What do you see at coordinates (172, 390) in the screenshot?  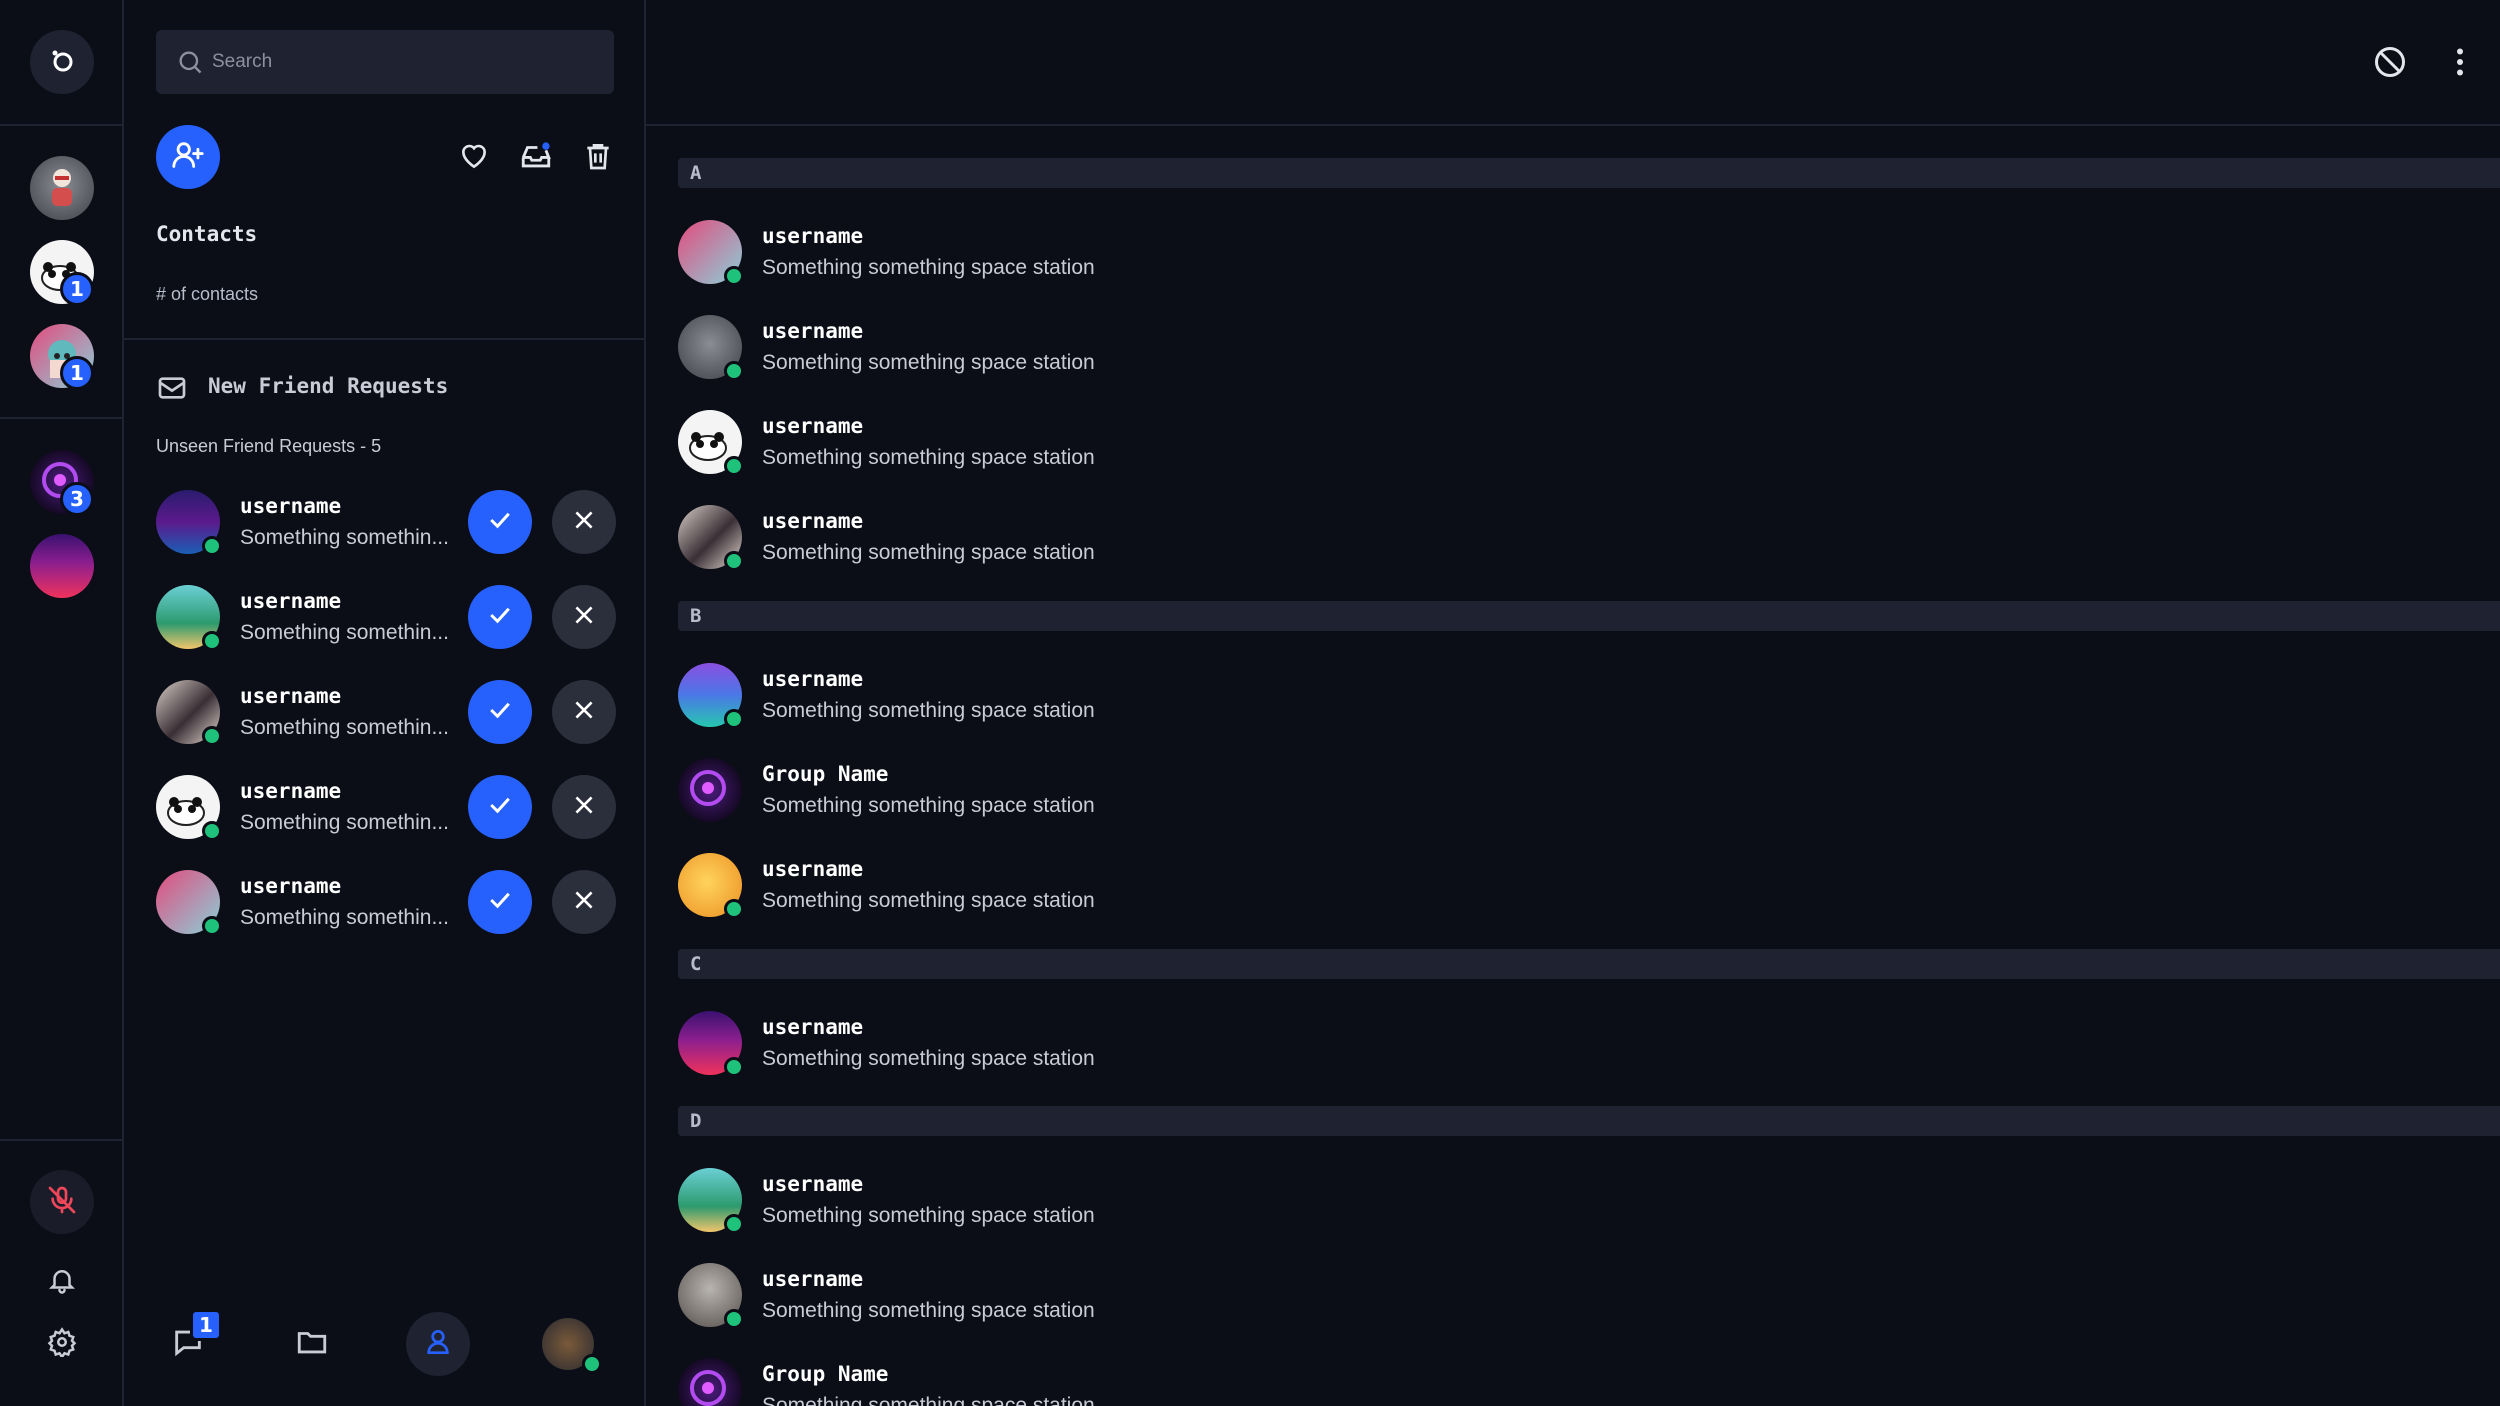 I see `mail-icon` at bounding box center [172, 390].